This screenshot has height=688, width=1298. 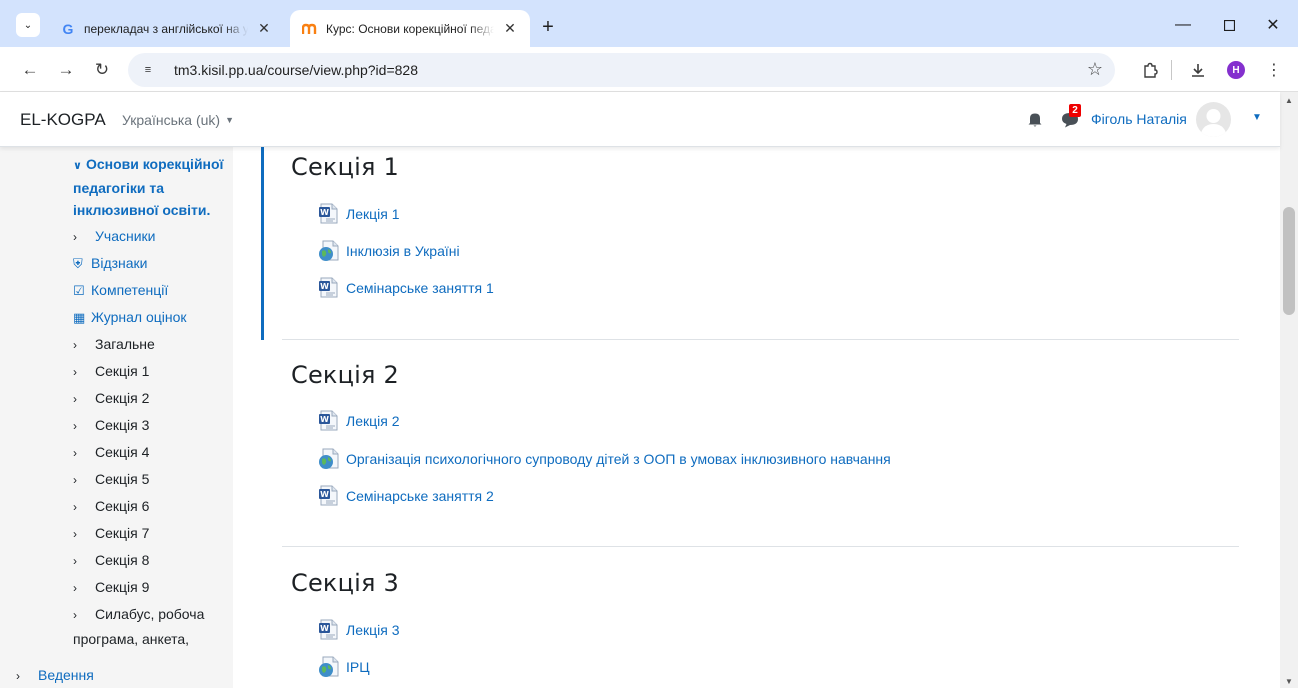 I want to click on profile-avatar: H, so click(x=1236, y=70).